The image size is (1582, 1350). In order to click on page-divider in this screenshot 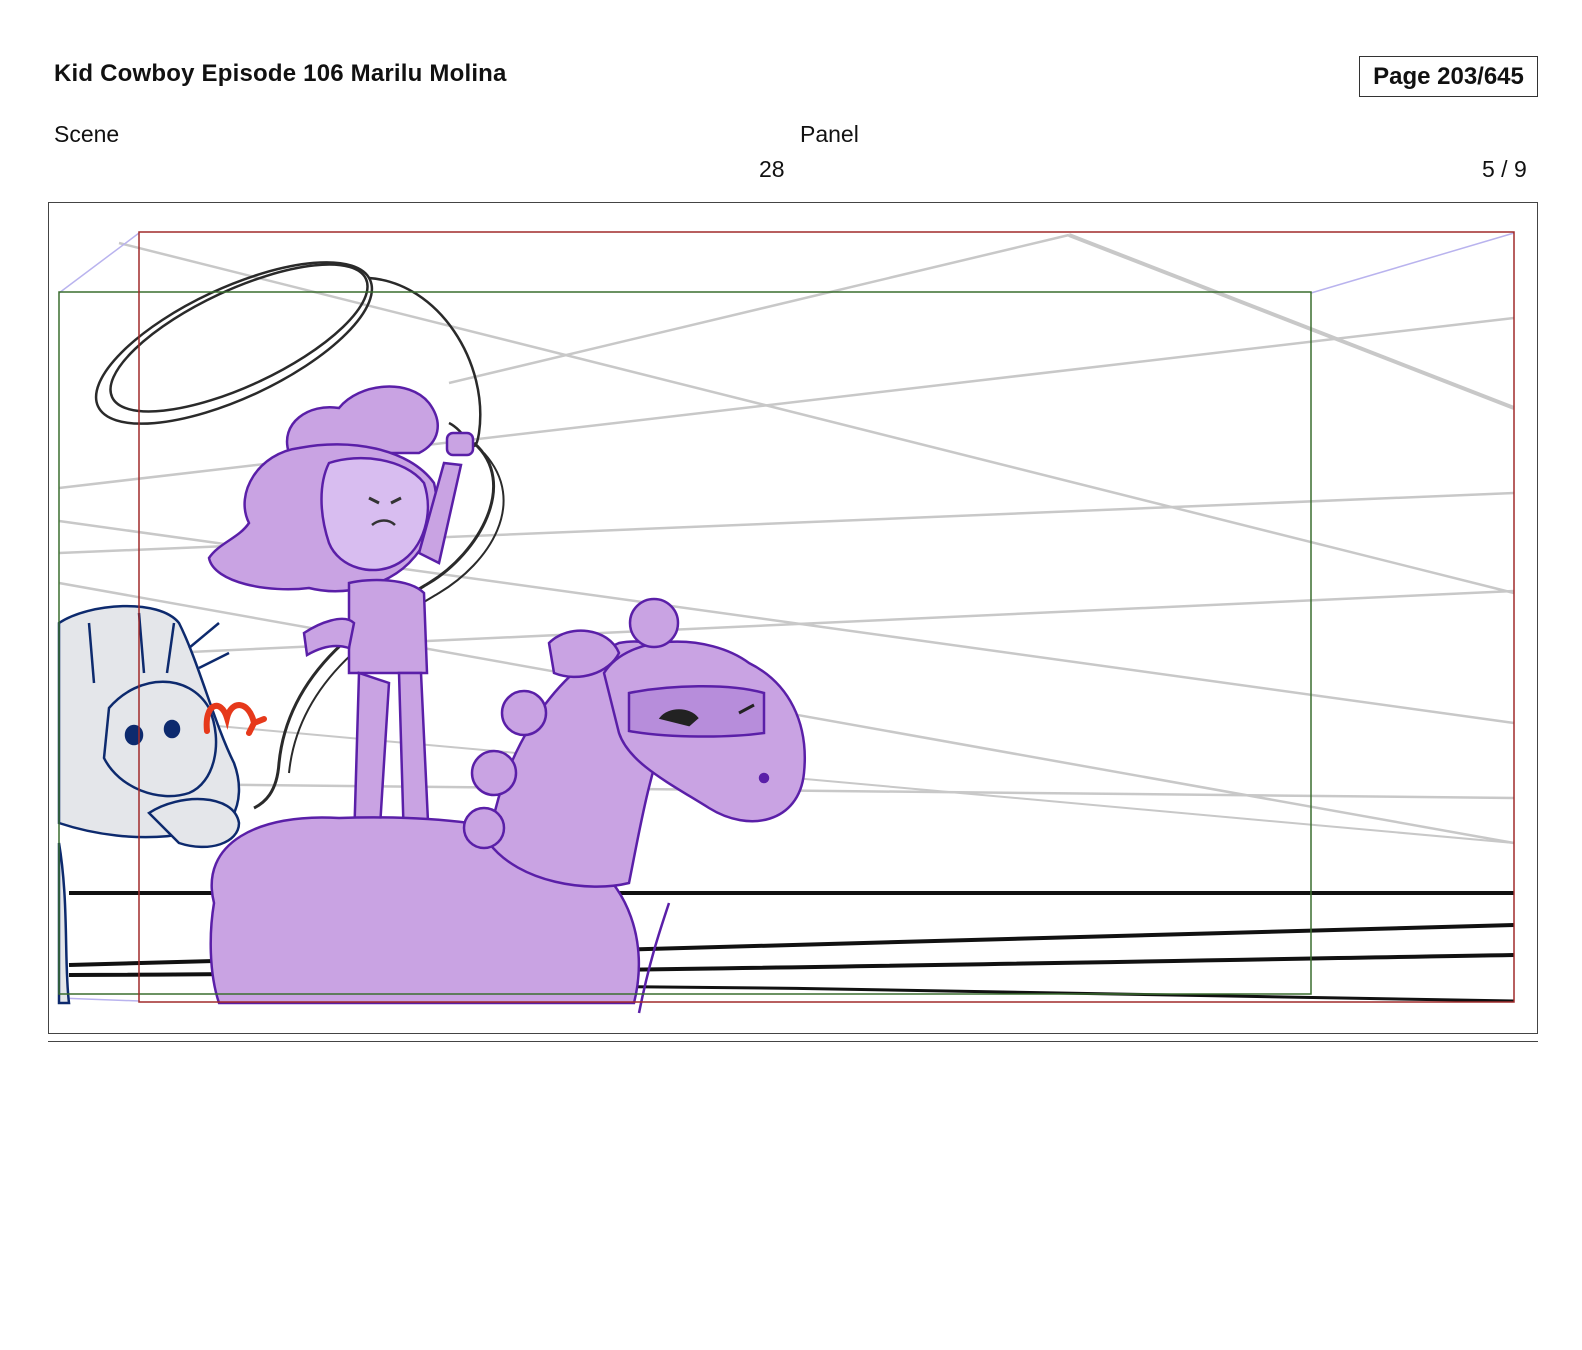, I will do `click(793, 1041)`.